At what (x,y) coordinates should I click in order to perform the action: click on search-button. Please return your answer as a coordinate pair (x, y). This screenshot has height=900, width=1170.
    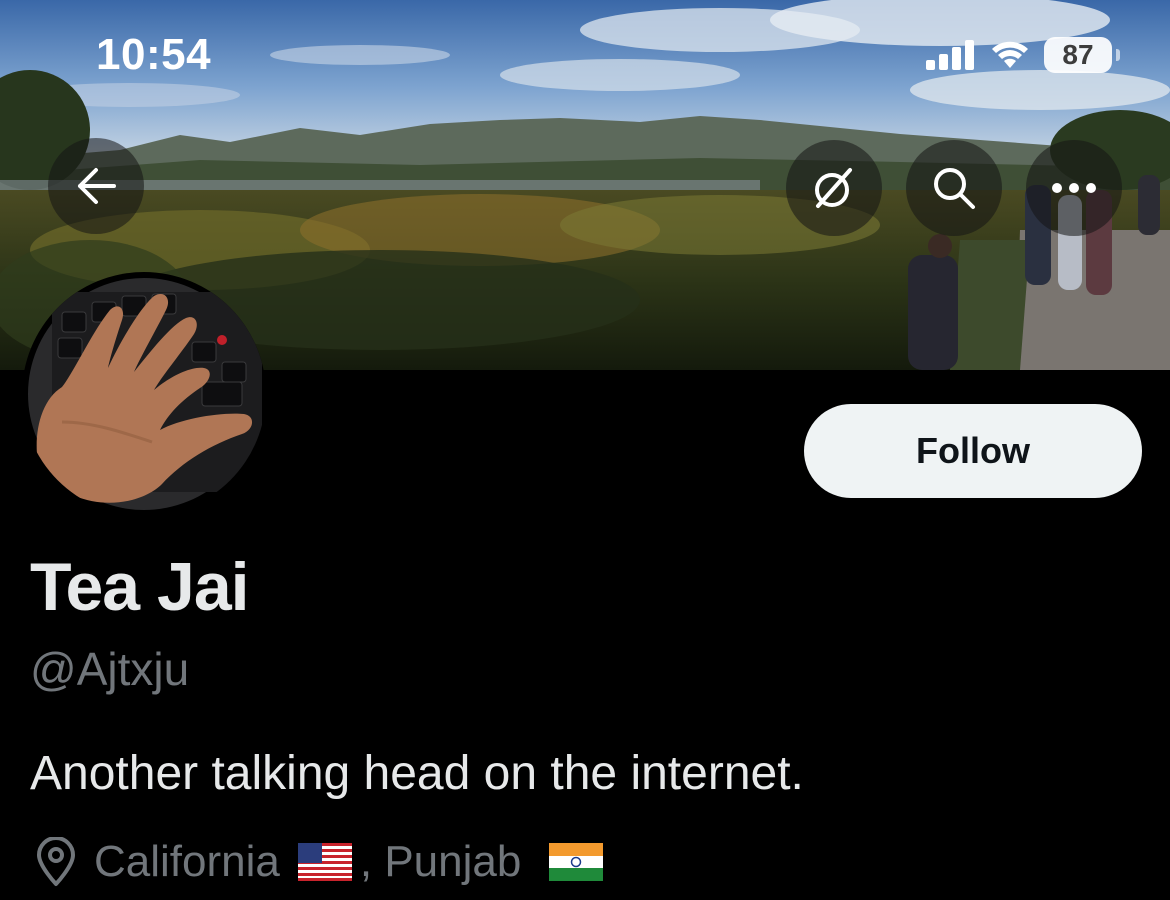
    Looking at the image, I should click on (954, 188).